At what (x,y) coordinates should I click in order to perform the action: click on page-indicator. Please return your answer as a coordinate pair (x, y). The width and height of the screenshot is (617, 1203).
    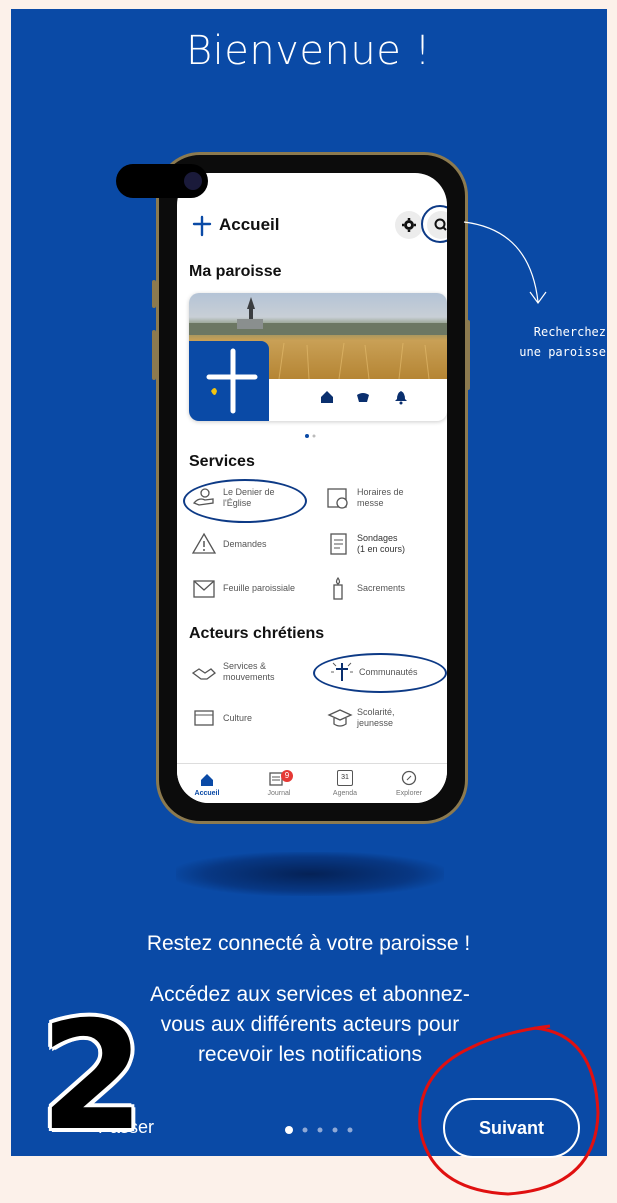
    Looking at the image, I should click on (319, 1130).